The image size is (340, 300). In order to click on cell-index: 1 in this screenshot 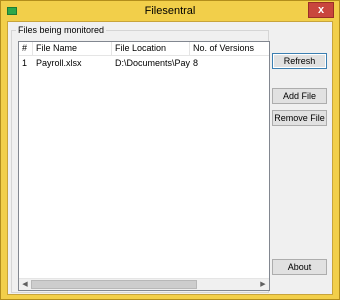, I will do `click(25, 63)`.